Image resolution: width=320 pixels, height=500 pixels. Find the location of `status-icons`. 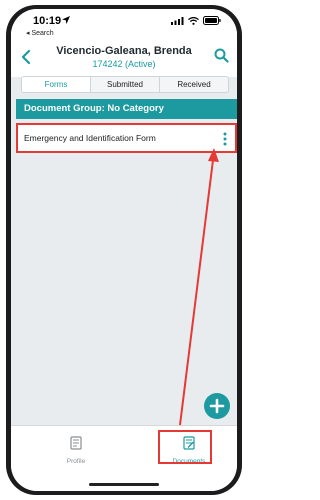

status-icons is located at coordinates (196, 20).